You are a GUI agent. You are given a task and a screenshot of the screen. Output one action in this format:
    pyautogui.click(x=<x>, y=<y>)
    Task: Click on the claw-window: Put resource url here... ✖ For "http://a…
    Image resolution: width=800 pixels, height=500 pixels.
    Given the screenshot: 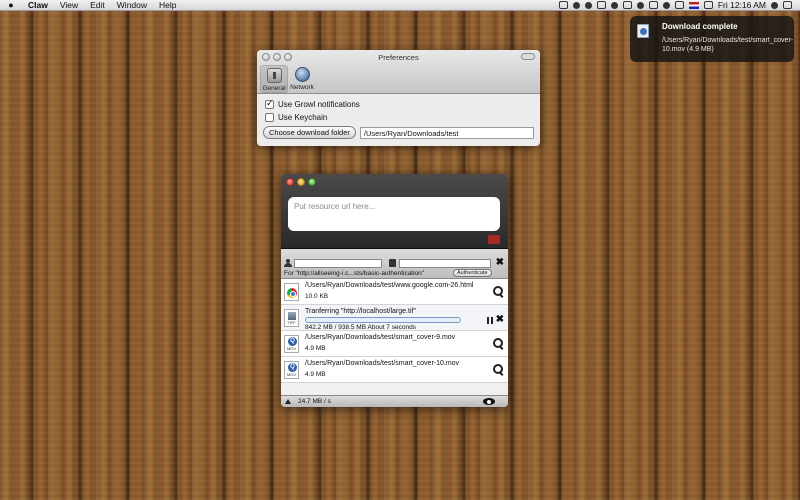 What is the action you would take?
    pyautogui.click(x=394, y=290)
    